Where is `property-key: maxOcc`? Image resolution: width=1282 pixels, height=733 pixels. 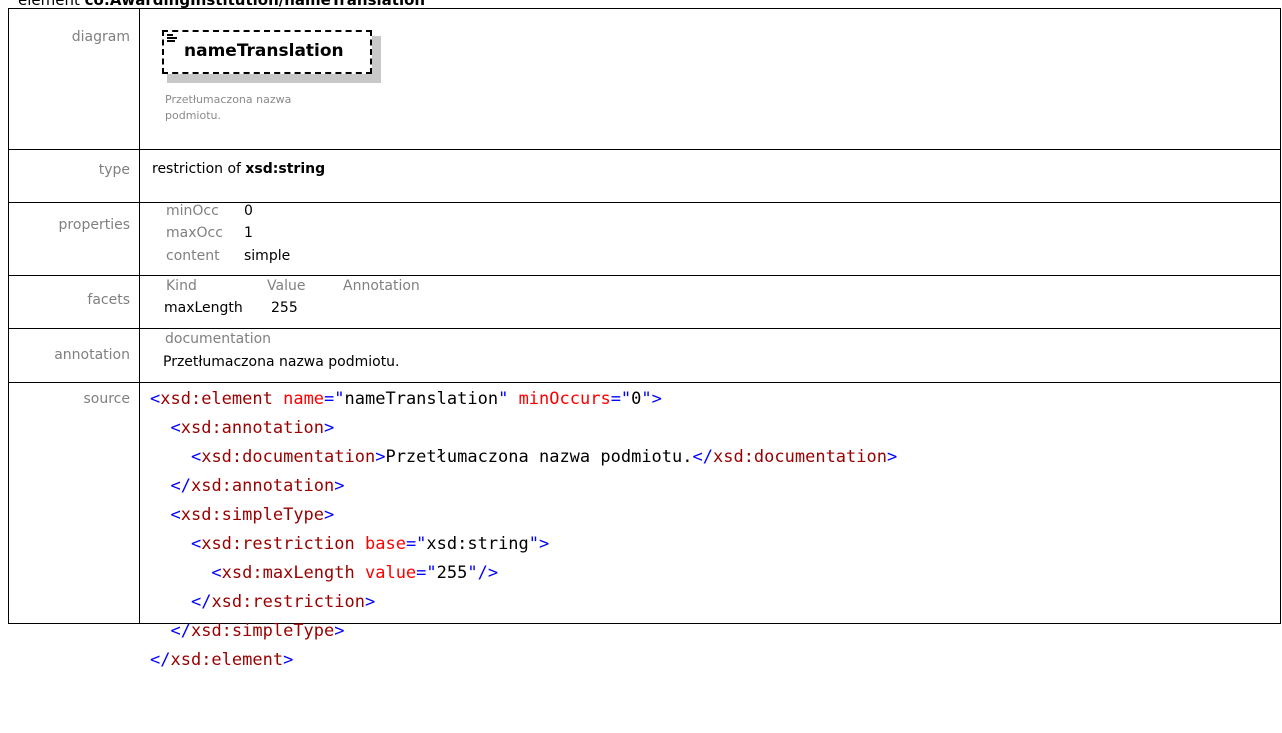 property-key: maxOcc is located at coordinates (194, 233).